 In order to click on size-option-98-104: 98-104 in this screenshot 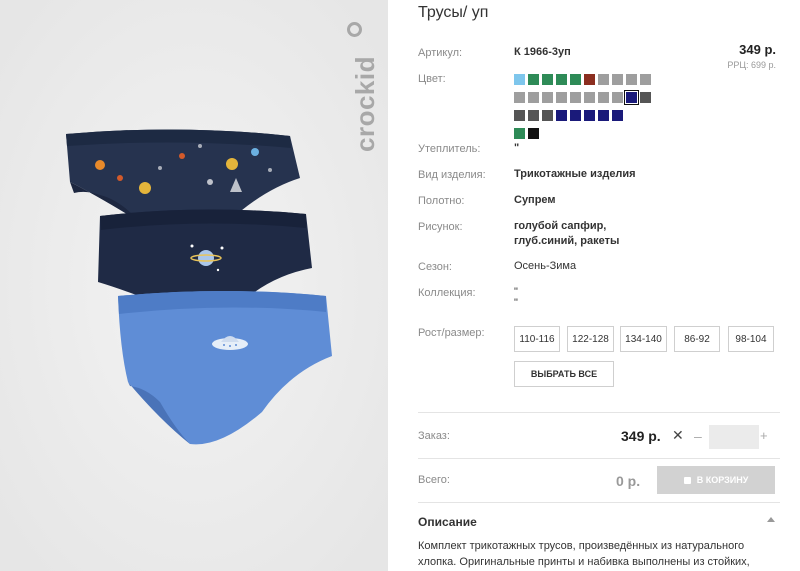, I will do `click(751, 339)`.